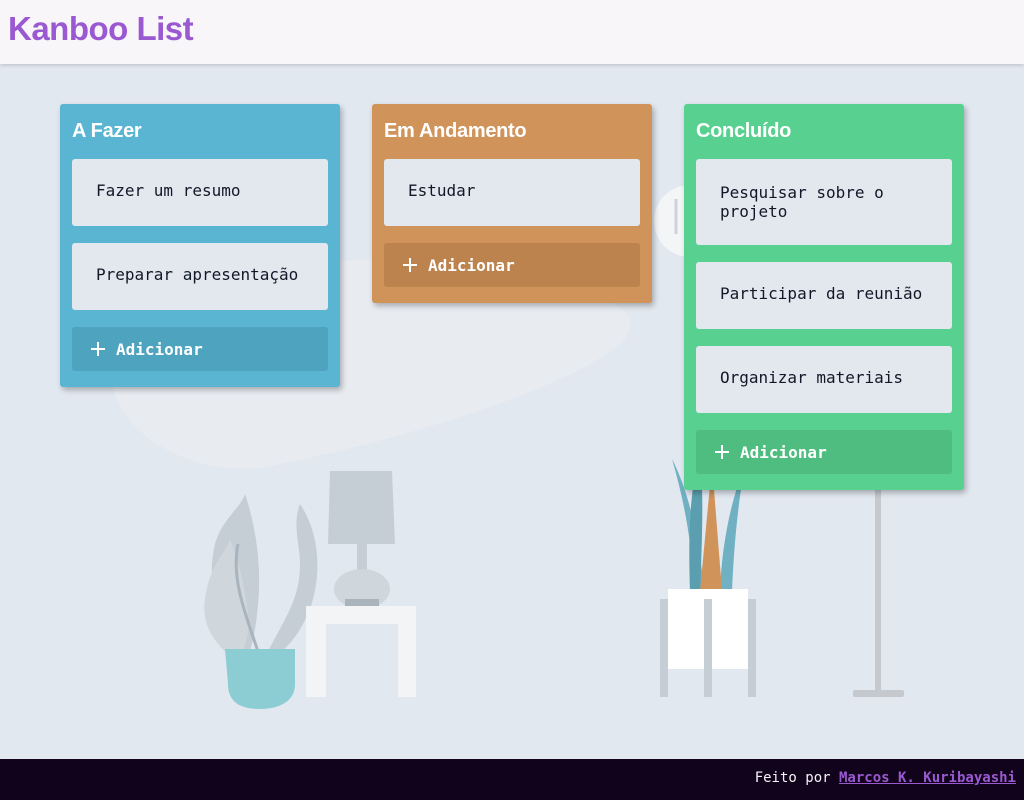  What do you see at coordinates (200, 192) in the screenshot?
I see `task-card: Fazer um resumo` at bounding box center [200, 192].